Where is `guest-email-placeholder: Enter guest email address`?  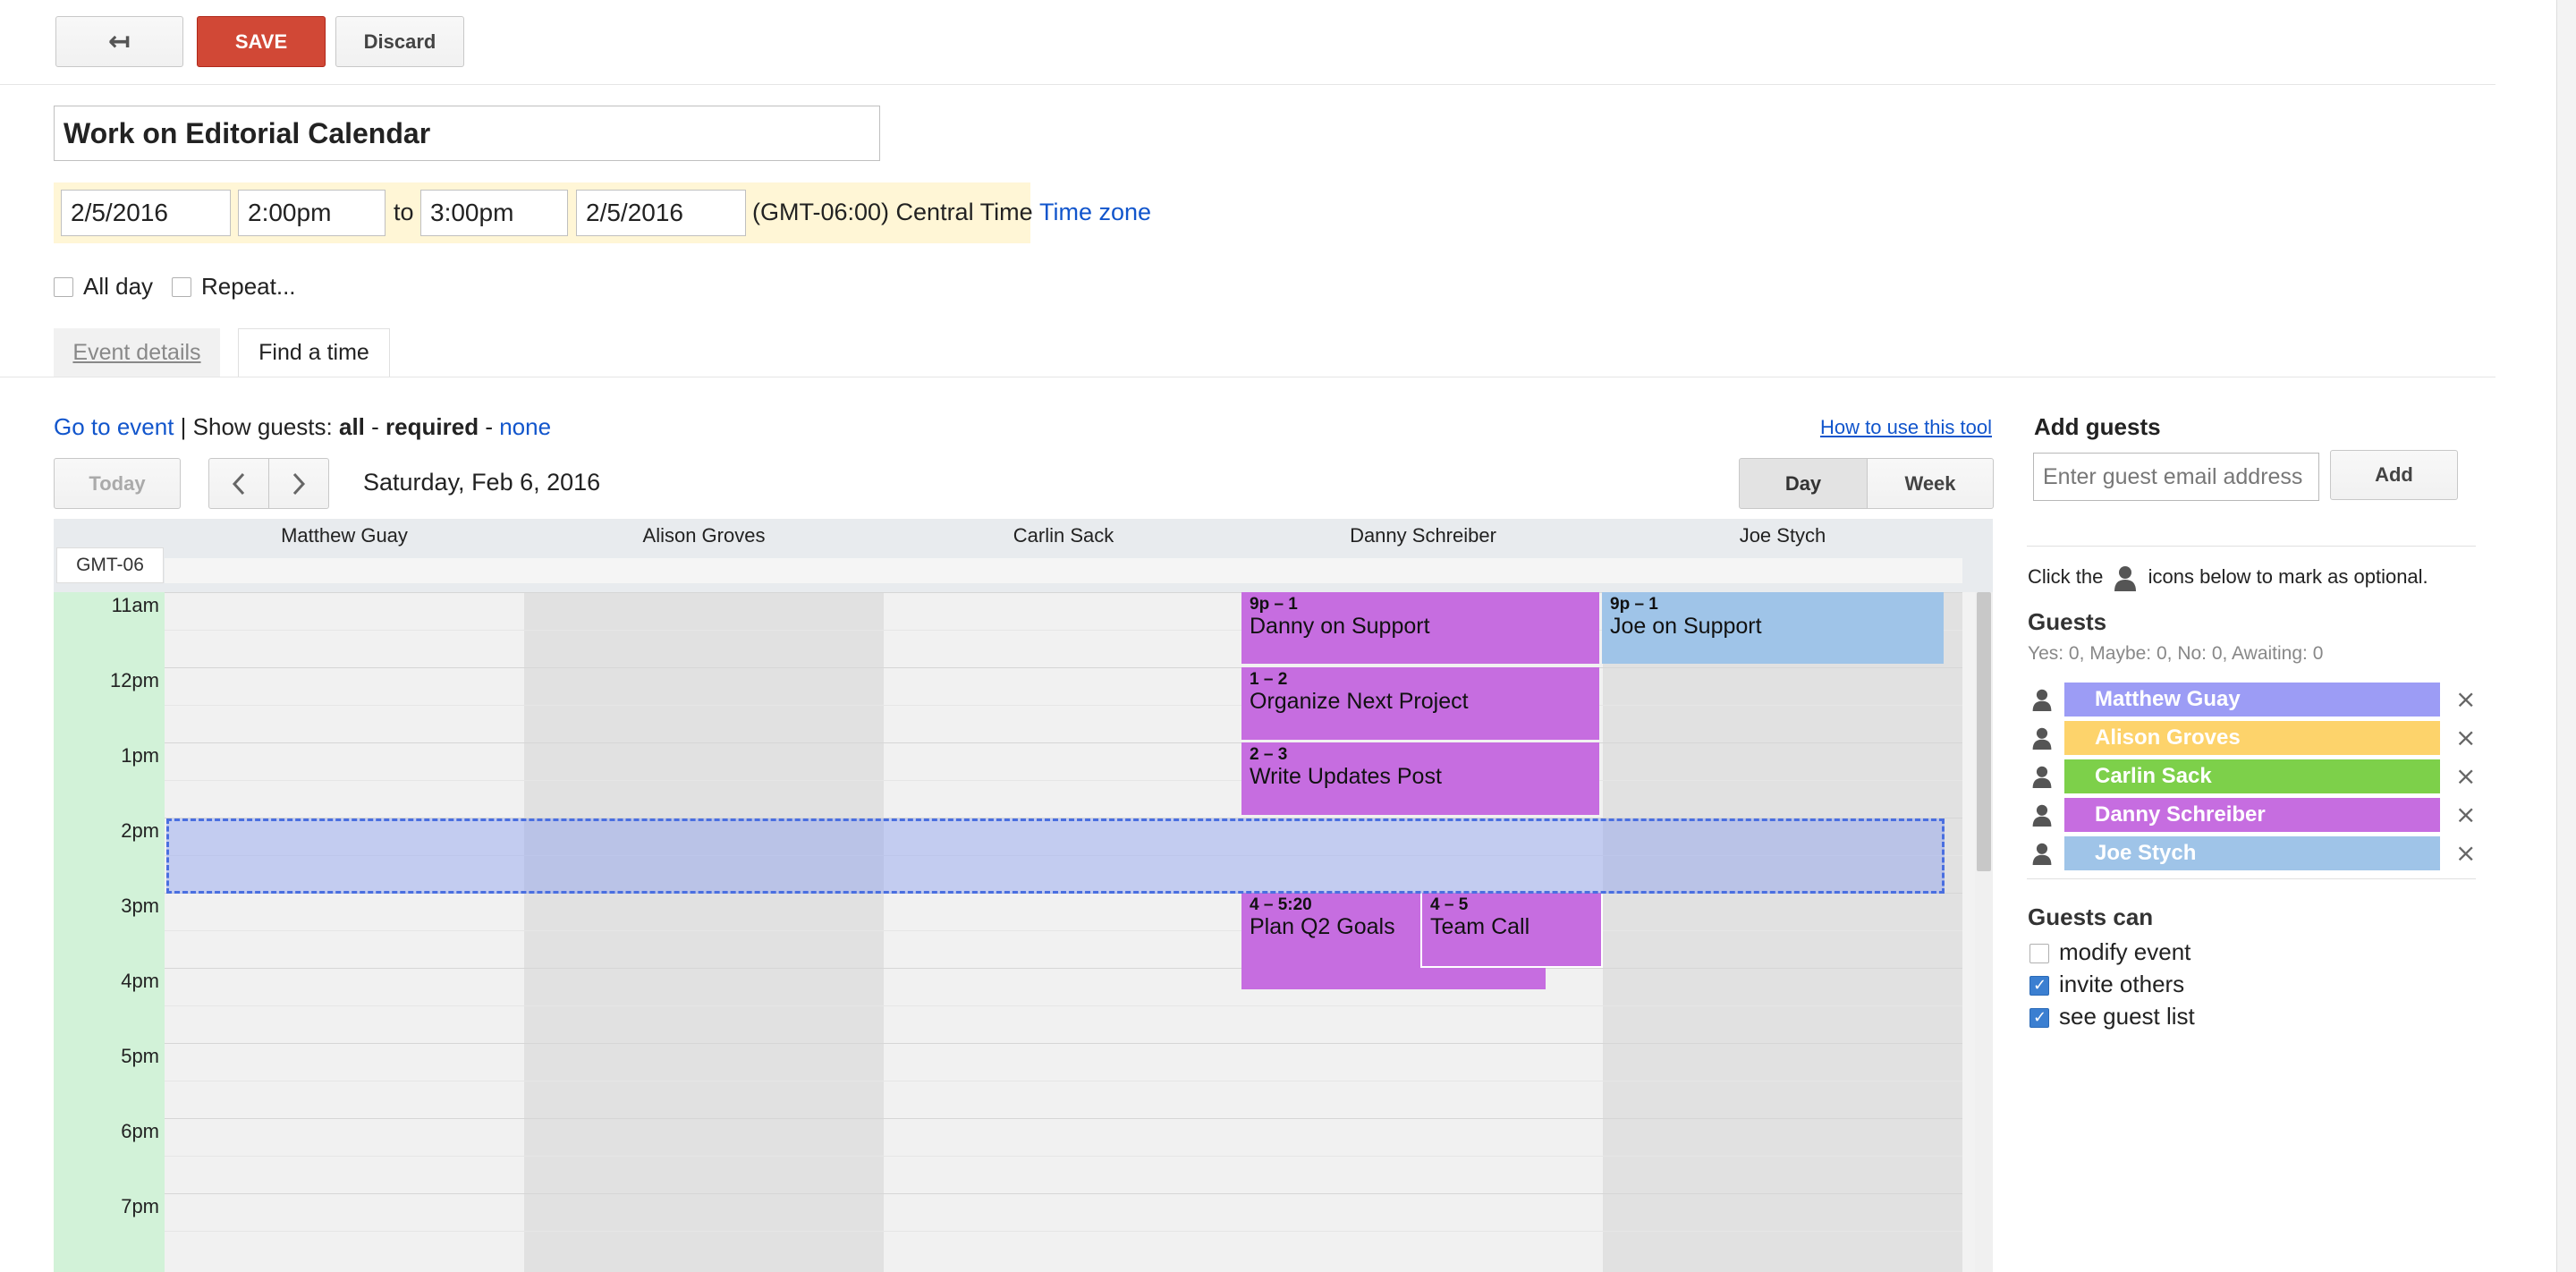 guest-email-placeholder: Enter guest email address is located at coordinates (2173, 476).